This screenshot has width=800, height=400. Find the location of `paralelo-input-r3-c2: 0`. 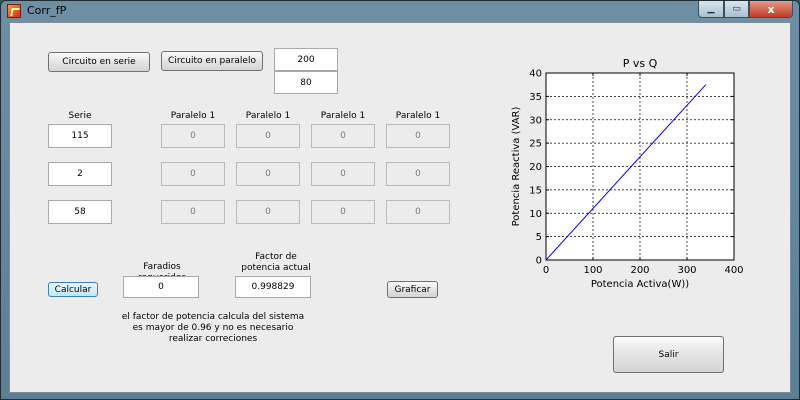

paralelo-input-r3-c2: 0 is located at coordinates (268, 212).